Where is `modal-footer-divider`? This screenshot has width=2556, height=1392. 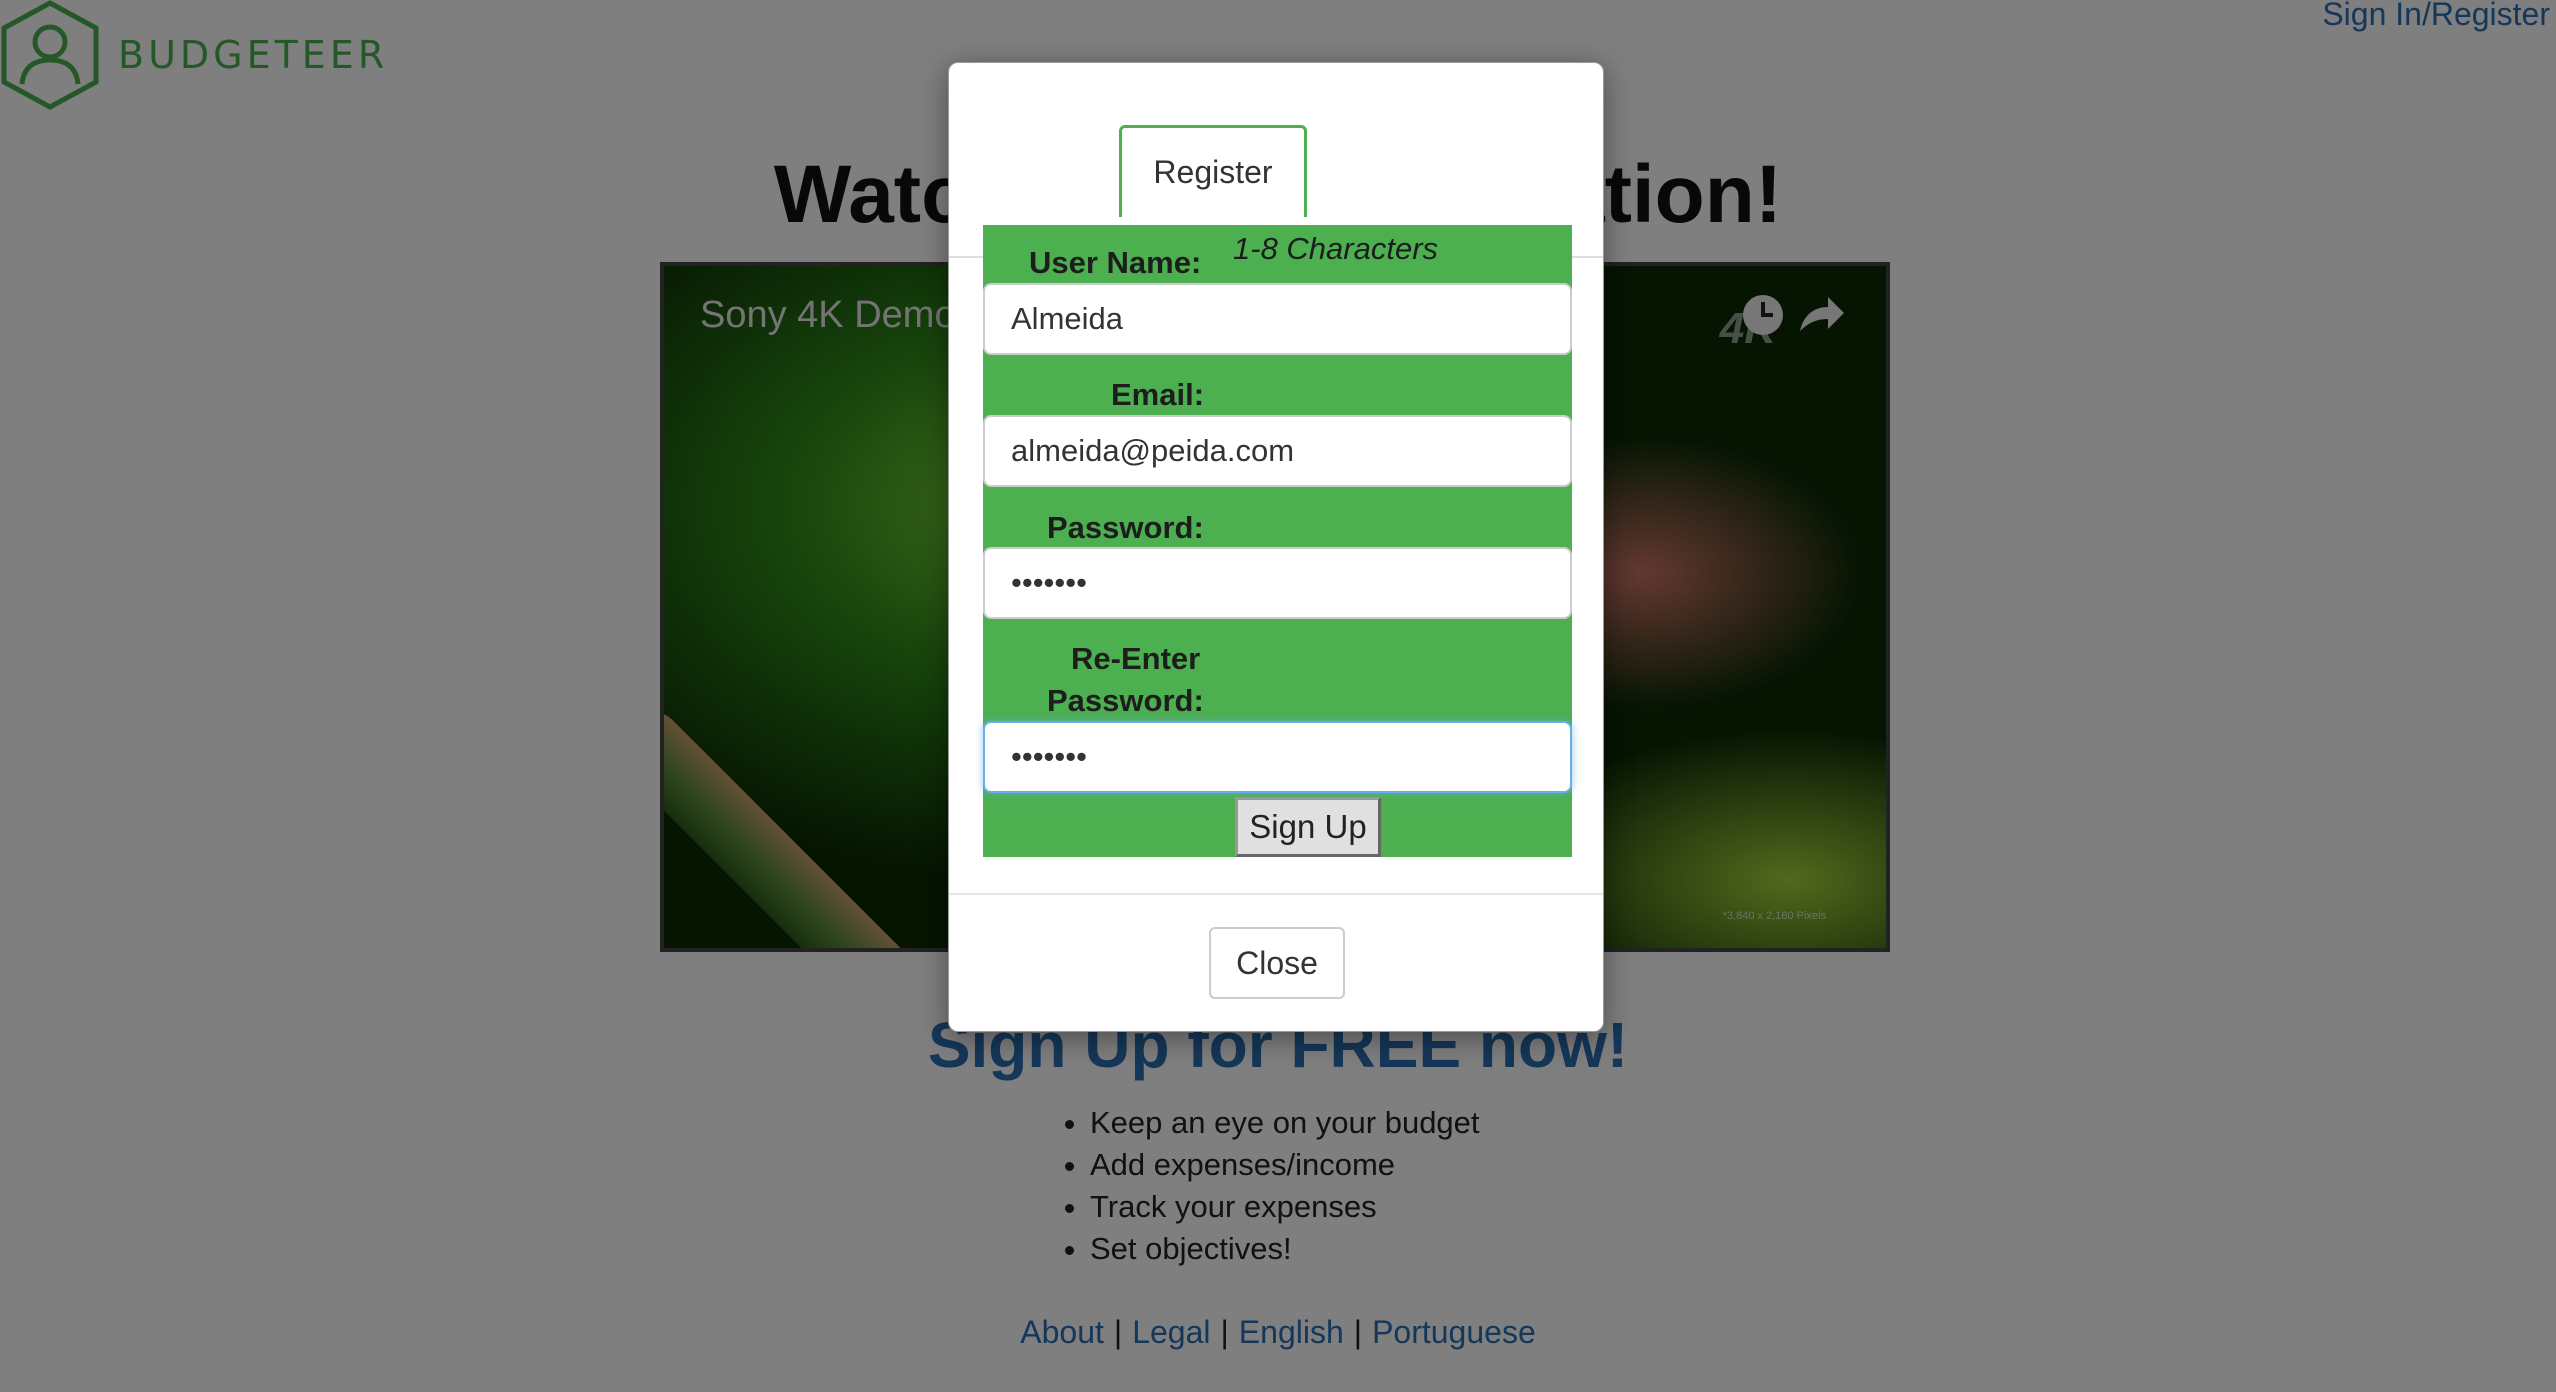
modal-footer-divider is located at coordinates (1276, 894).